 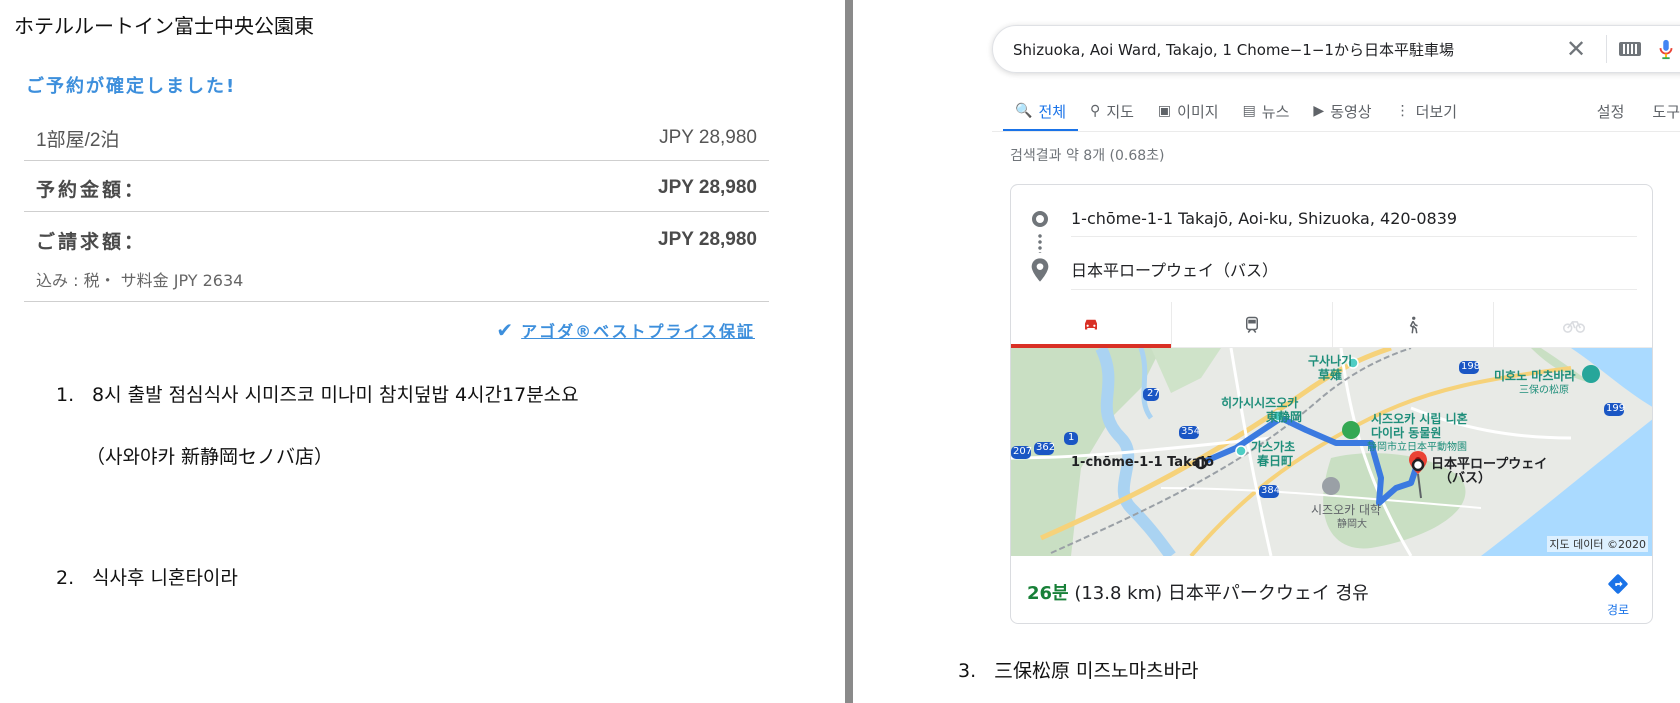 I want to click on map-label-university-jp: 静岡大, so click(x=1352, y=524).